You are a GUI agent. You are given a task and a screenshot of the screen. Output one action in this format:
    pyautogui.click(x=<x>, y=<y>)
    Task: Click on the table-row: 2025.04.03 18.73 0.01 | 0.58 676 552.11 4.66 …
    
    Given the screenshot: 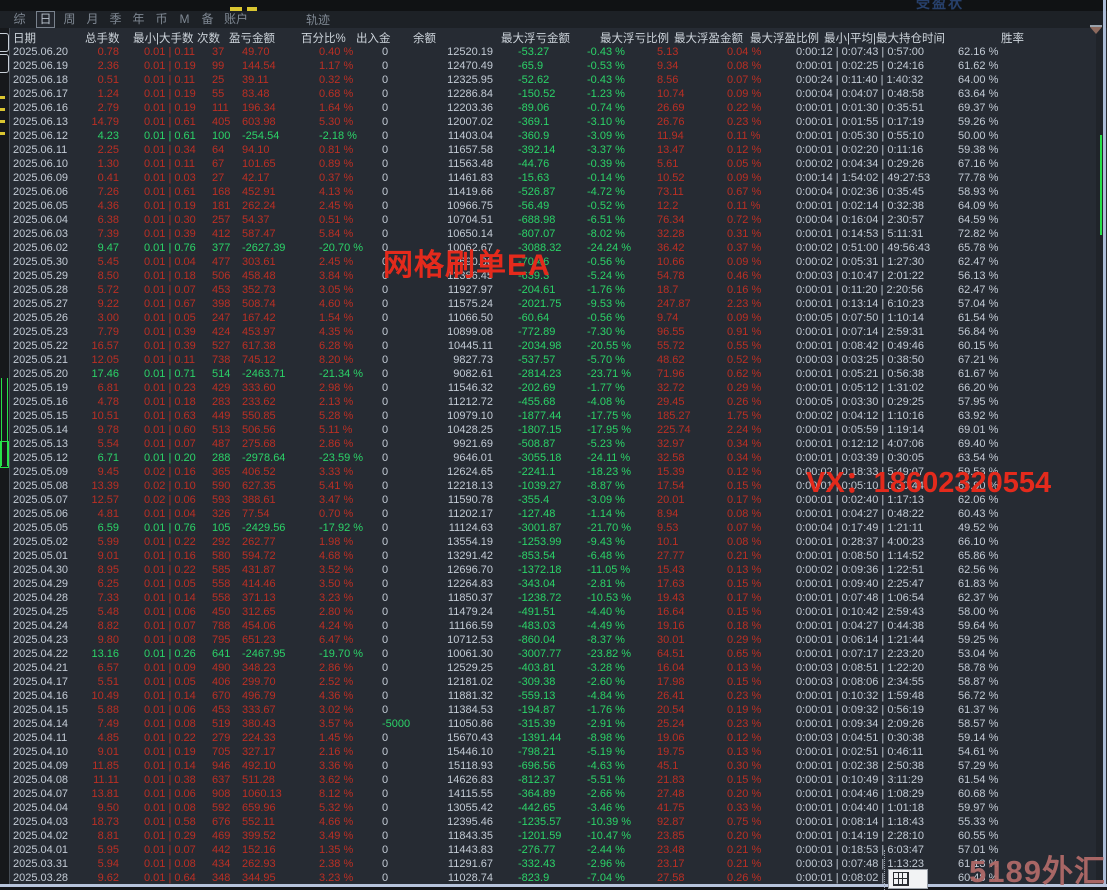 What is the action you would take?
    pyautogui.click(x=557, y=822)
    